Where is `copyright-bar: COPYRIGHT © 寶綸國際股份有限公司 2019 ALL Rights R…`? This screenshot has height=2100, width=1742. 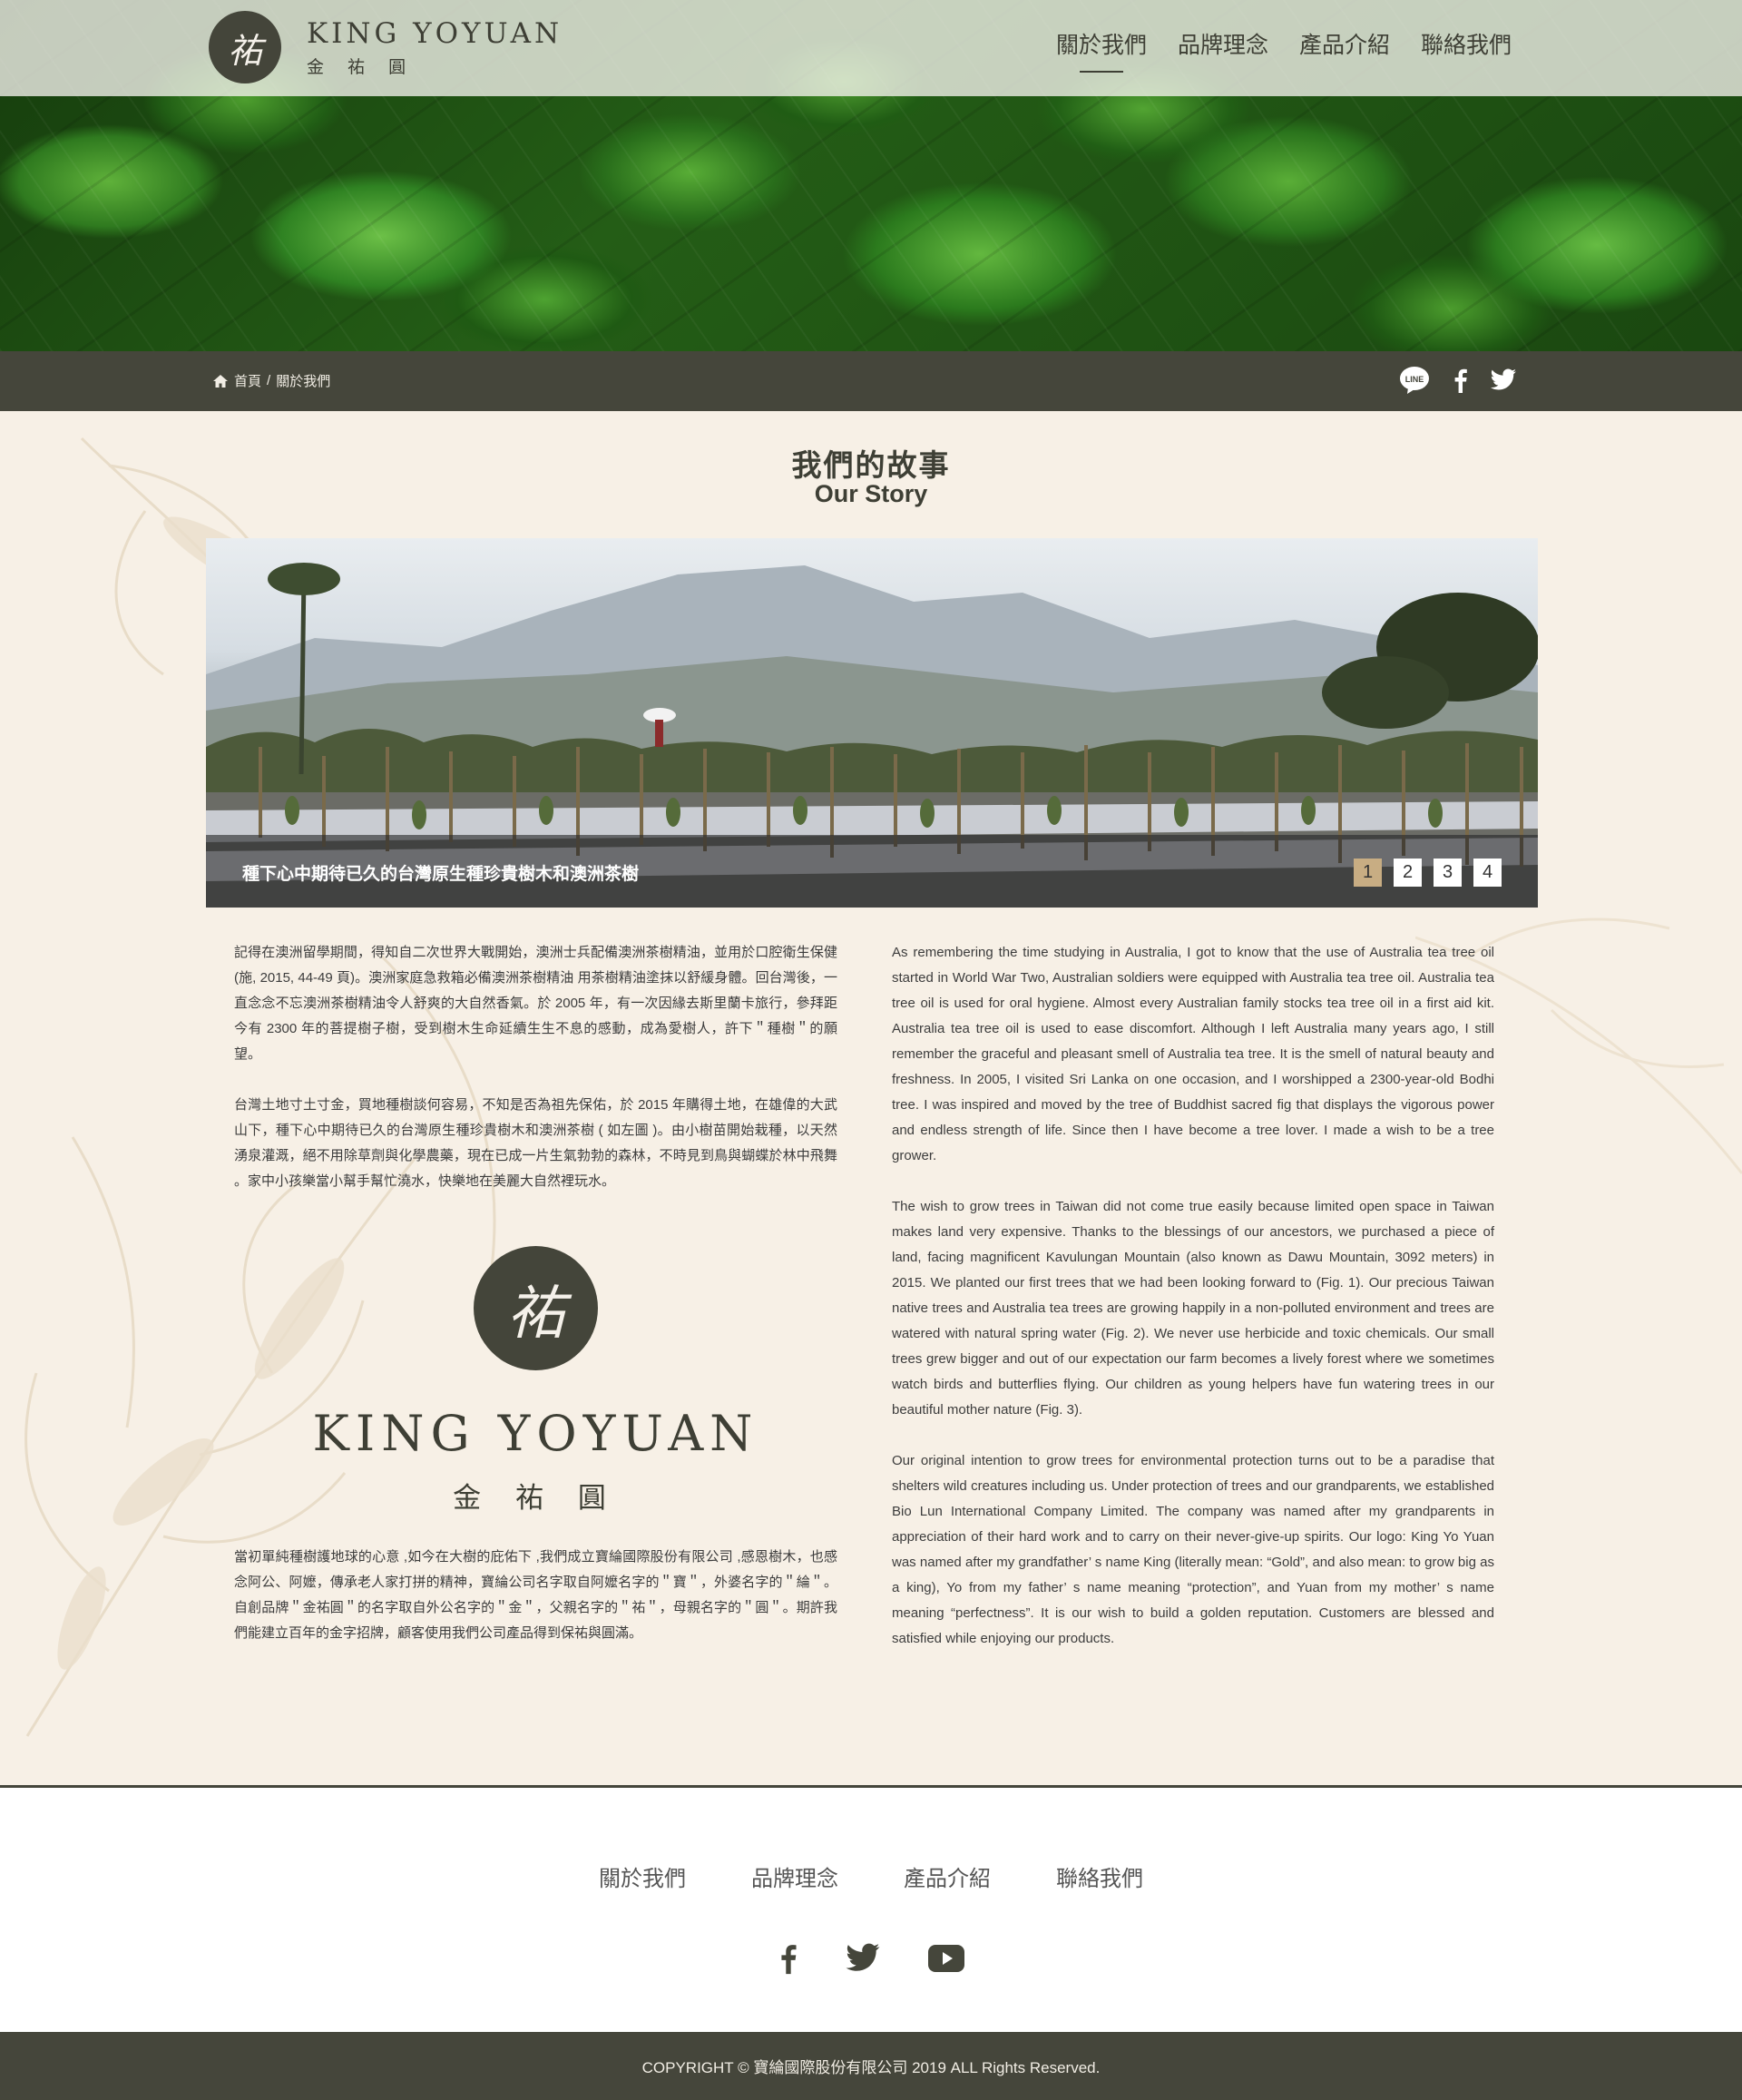
copyright-bar: COPYRIGHT © 寶綸國際股份有限公司 2019 ALL Rights R… is located at coordinates (871, 2066).